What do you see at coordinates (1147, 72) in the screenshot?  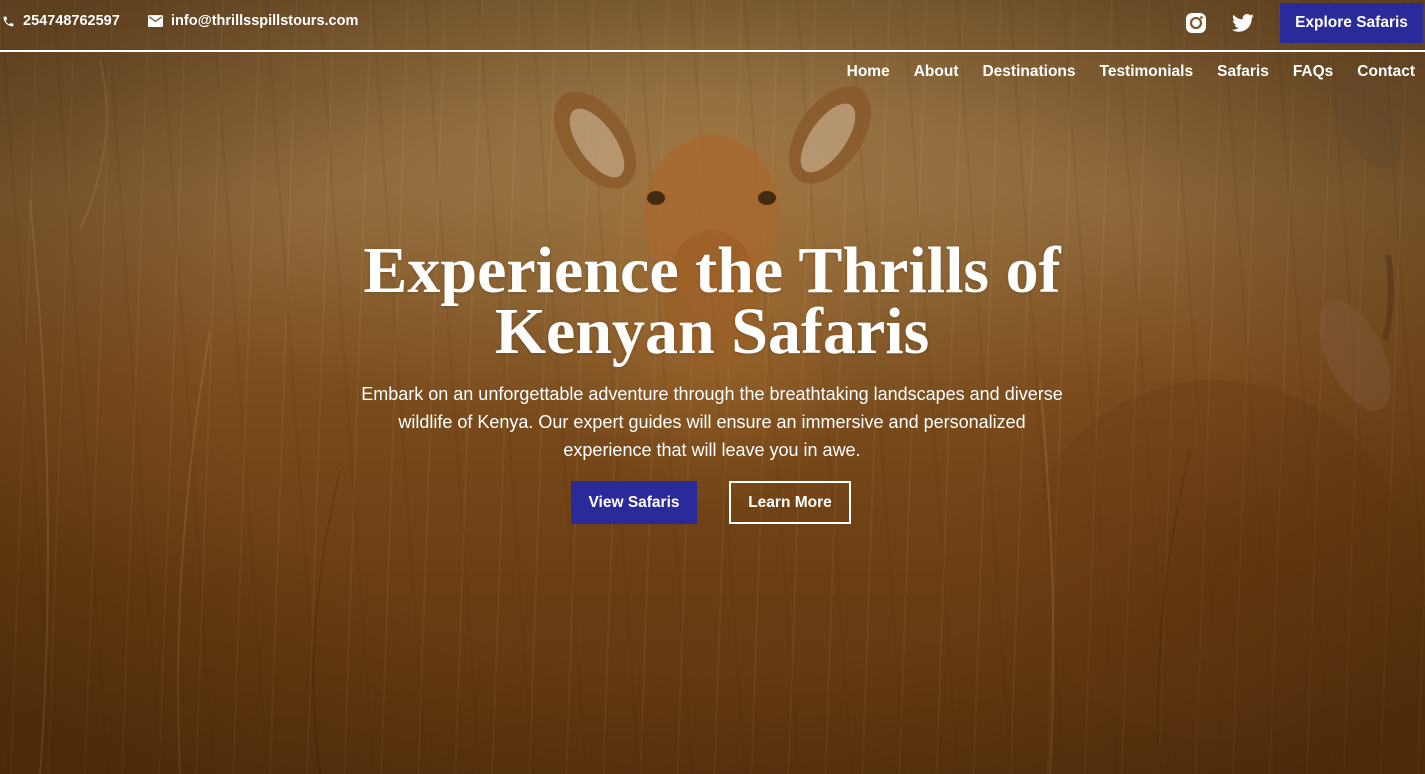 I see `nav-testimonials: Testimonials` at bounding box center [1147, 72].